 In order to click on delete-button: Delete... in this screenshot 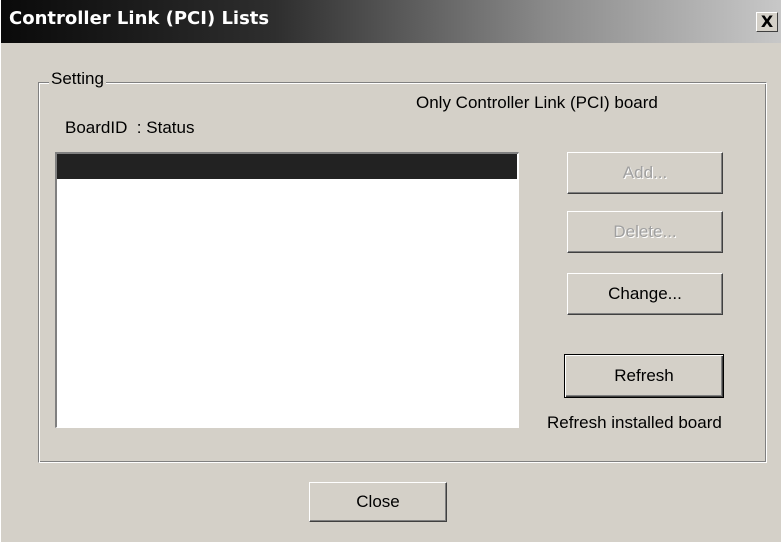, I will do `click(645, 232)`.